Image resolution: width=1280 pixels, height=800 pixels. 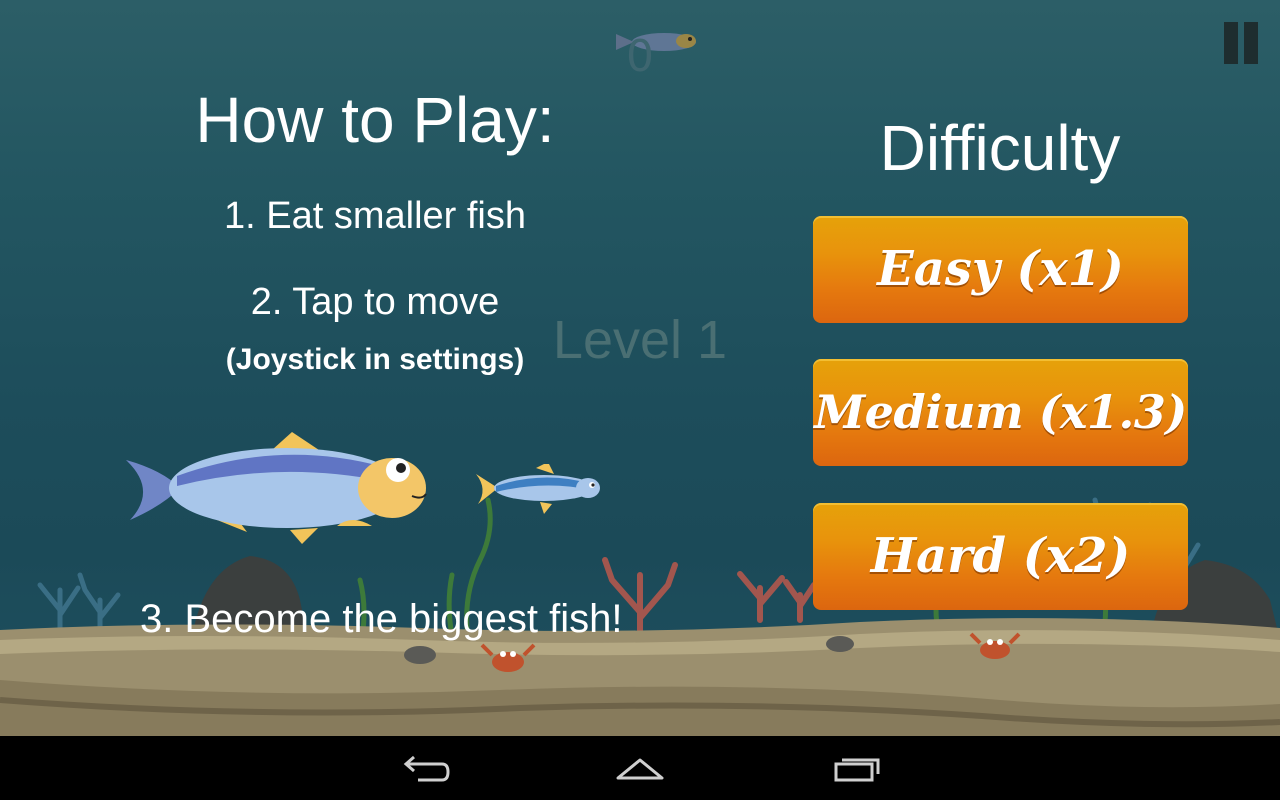 I want to click on big-fish-illustration, so click(x=276, y=488).